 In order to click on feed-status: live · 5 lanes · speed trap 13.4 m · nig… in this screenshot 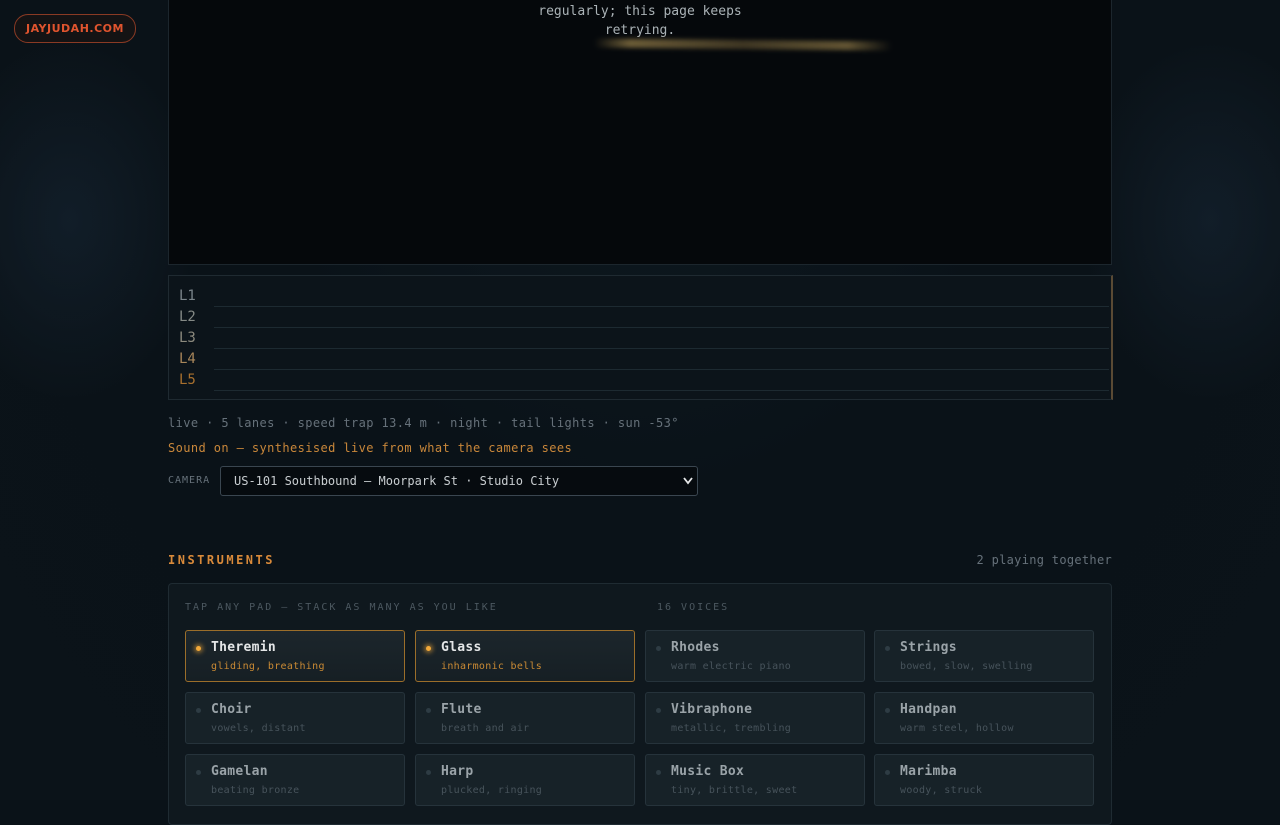, I will do `click(423, 423)`.